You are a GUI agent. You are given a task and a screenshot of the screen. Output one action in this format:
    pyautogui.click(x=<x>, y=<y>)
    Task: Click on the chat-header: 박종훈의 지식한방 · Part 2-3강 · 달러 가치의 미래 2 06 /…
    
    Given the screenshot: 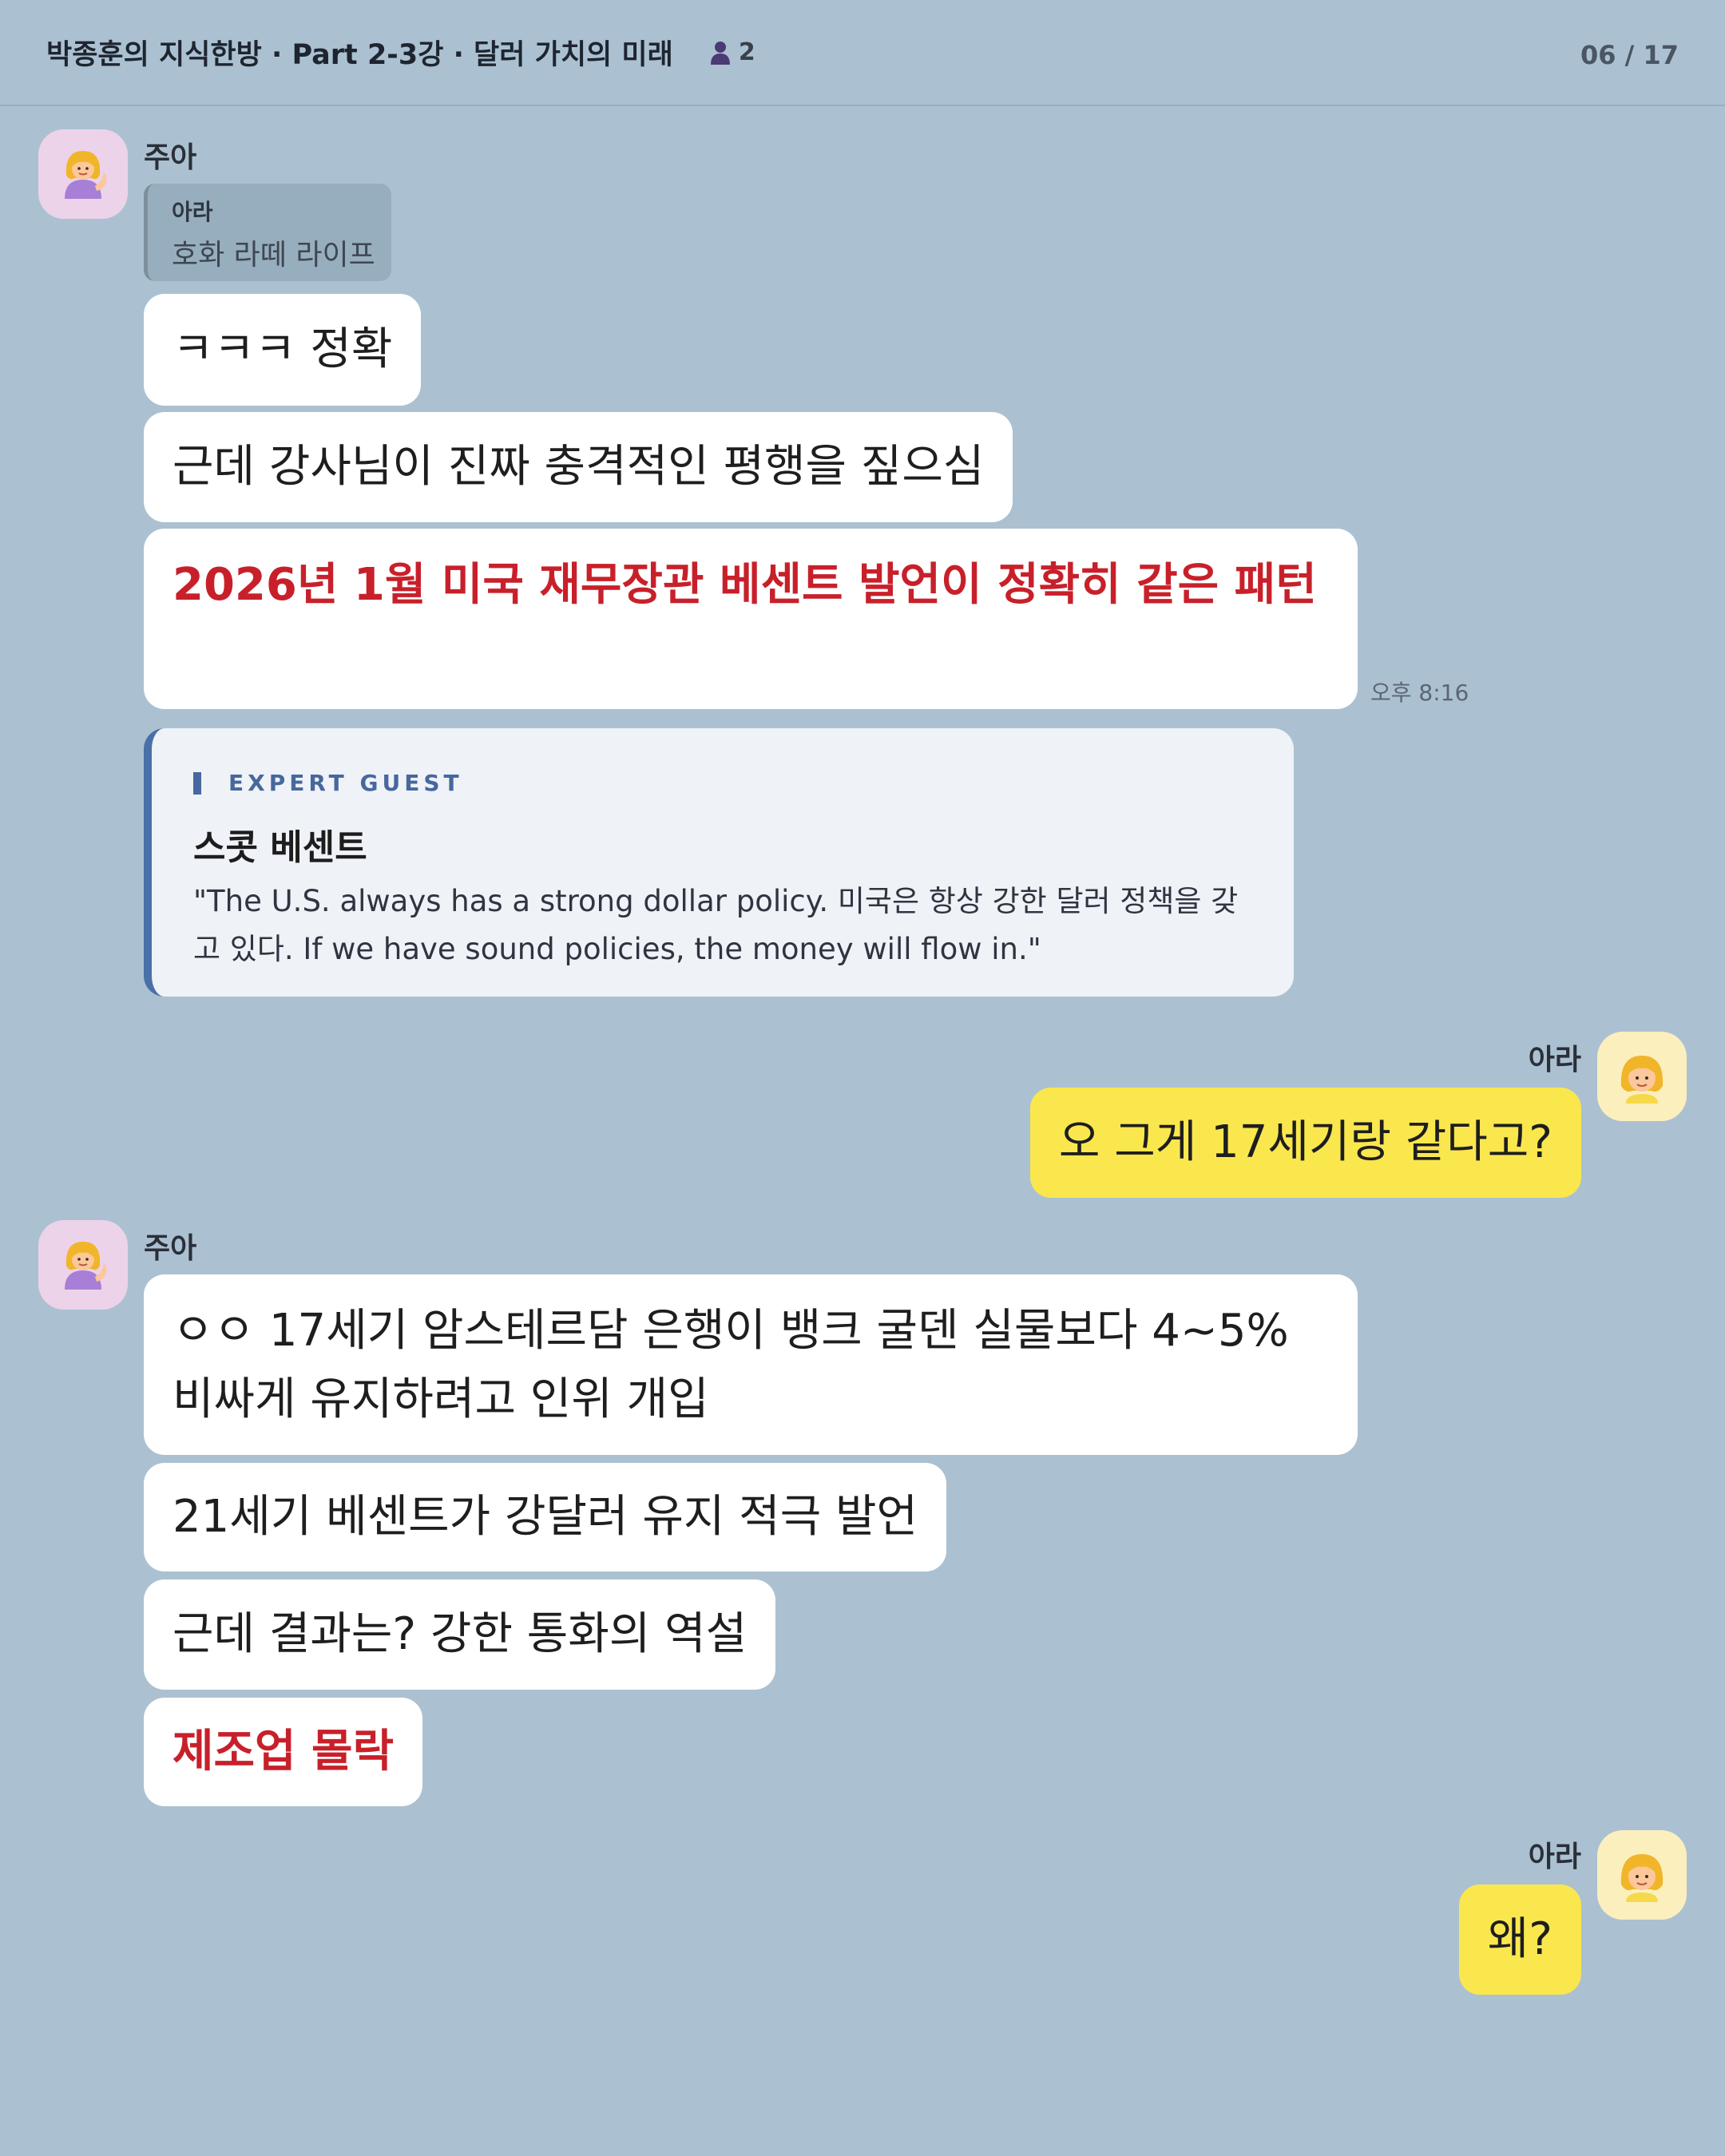 What is the action you would take?
    pyautogui.click(x=862, y=53)
    